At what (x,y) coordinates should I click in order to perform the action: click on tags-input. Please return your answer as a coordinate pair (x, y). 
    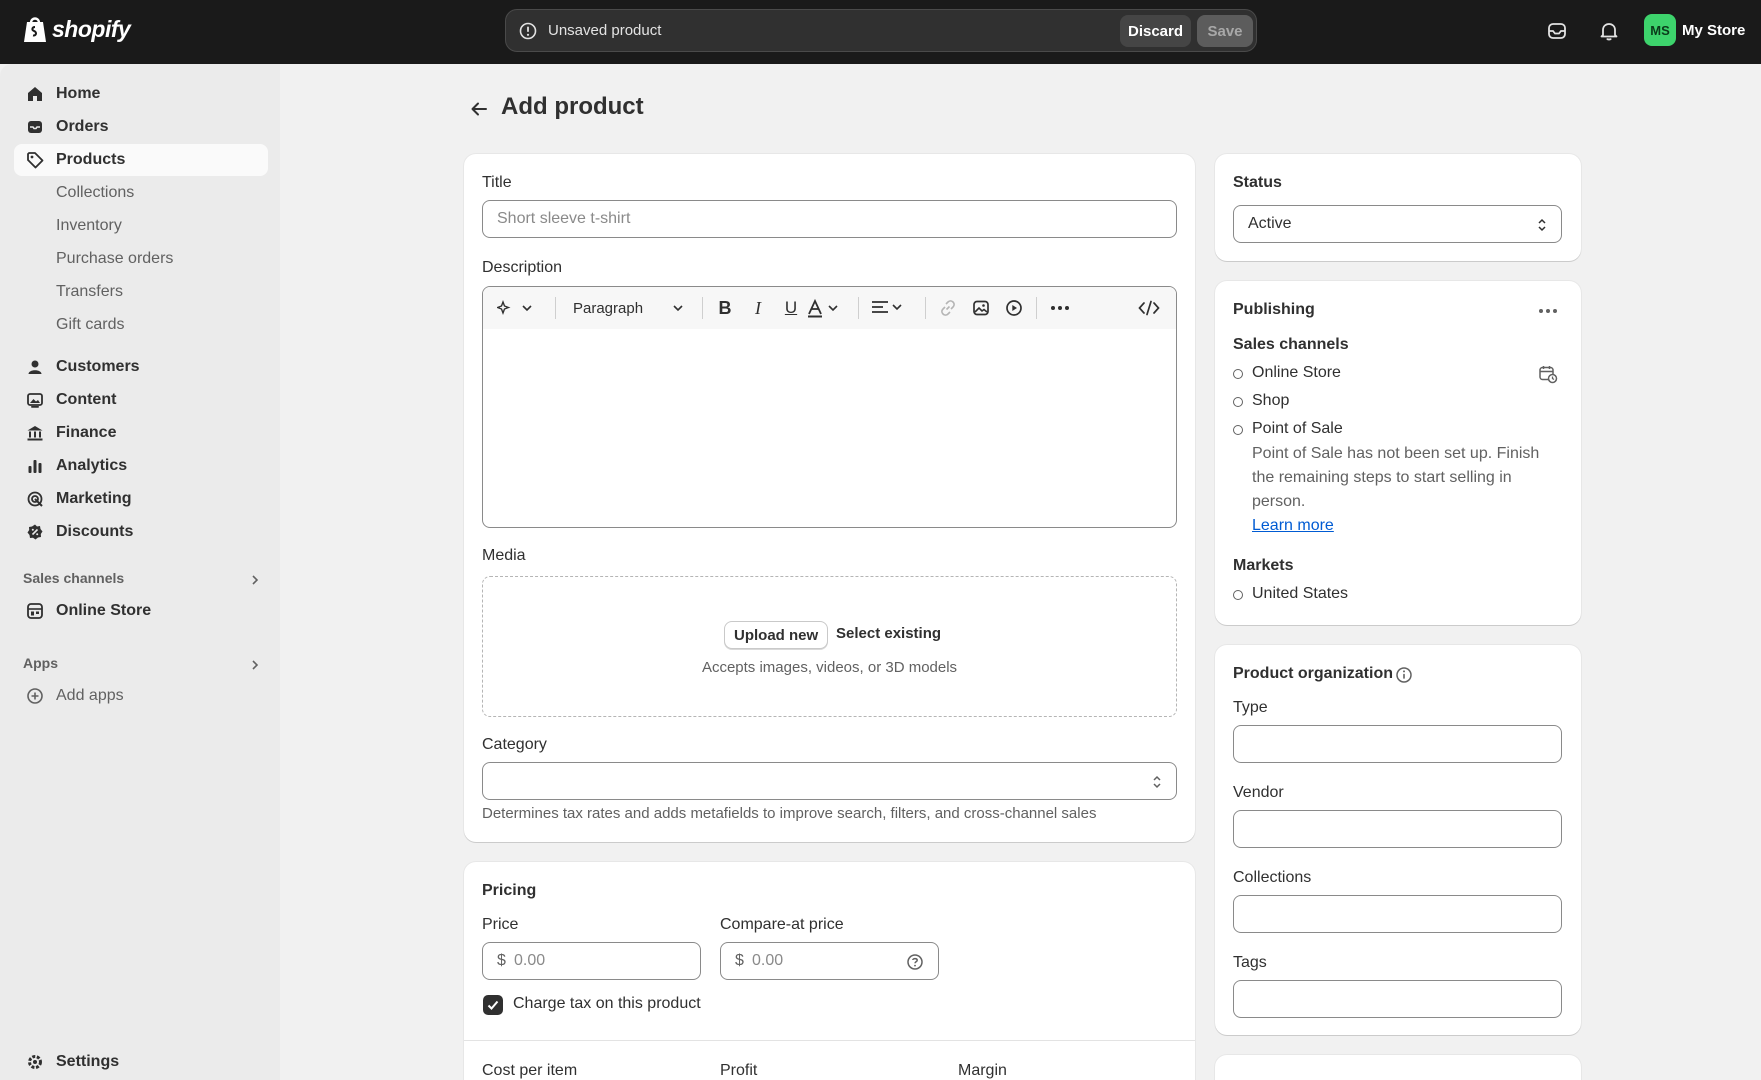
    Looking at the image, I should click on (1397, 999).